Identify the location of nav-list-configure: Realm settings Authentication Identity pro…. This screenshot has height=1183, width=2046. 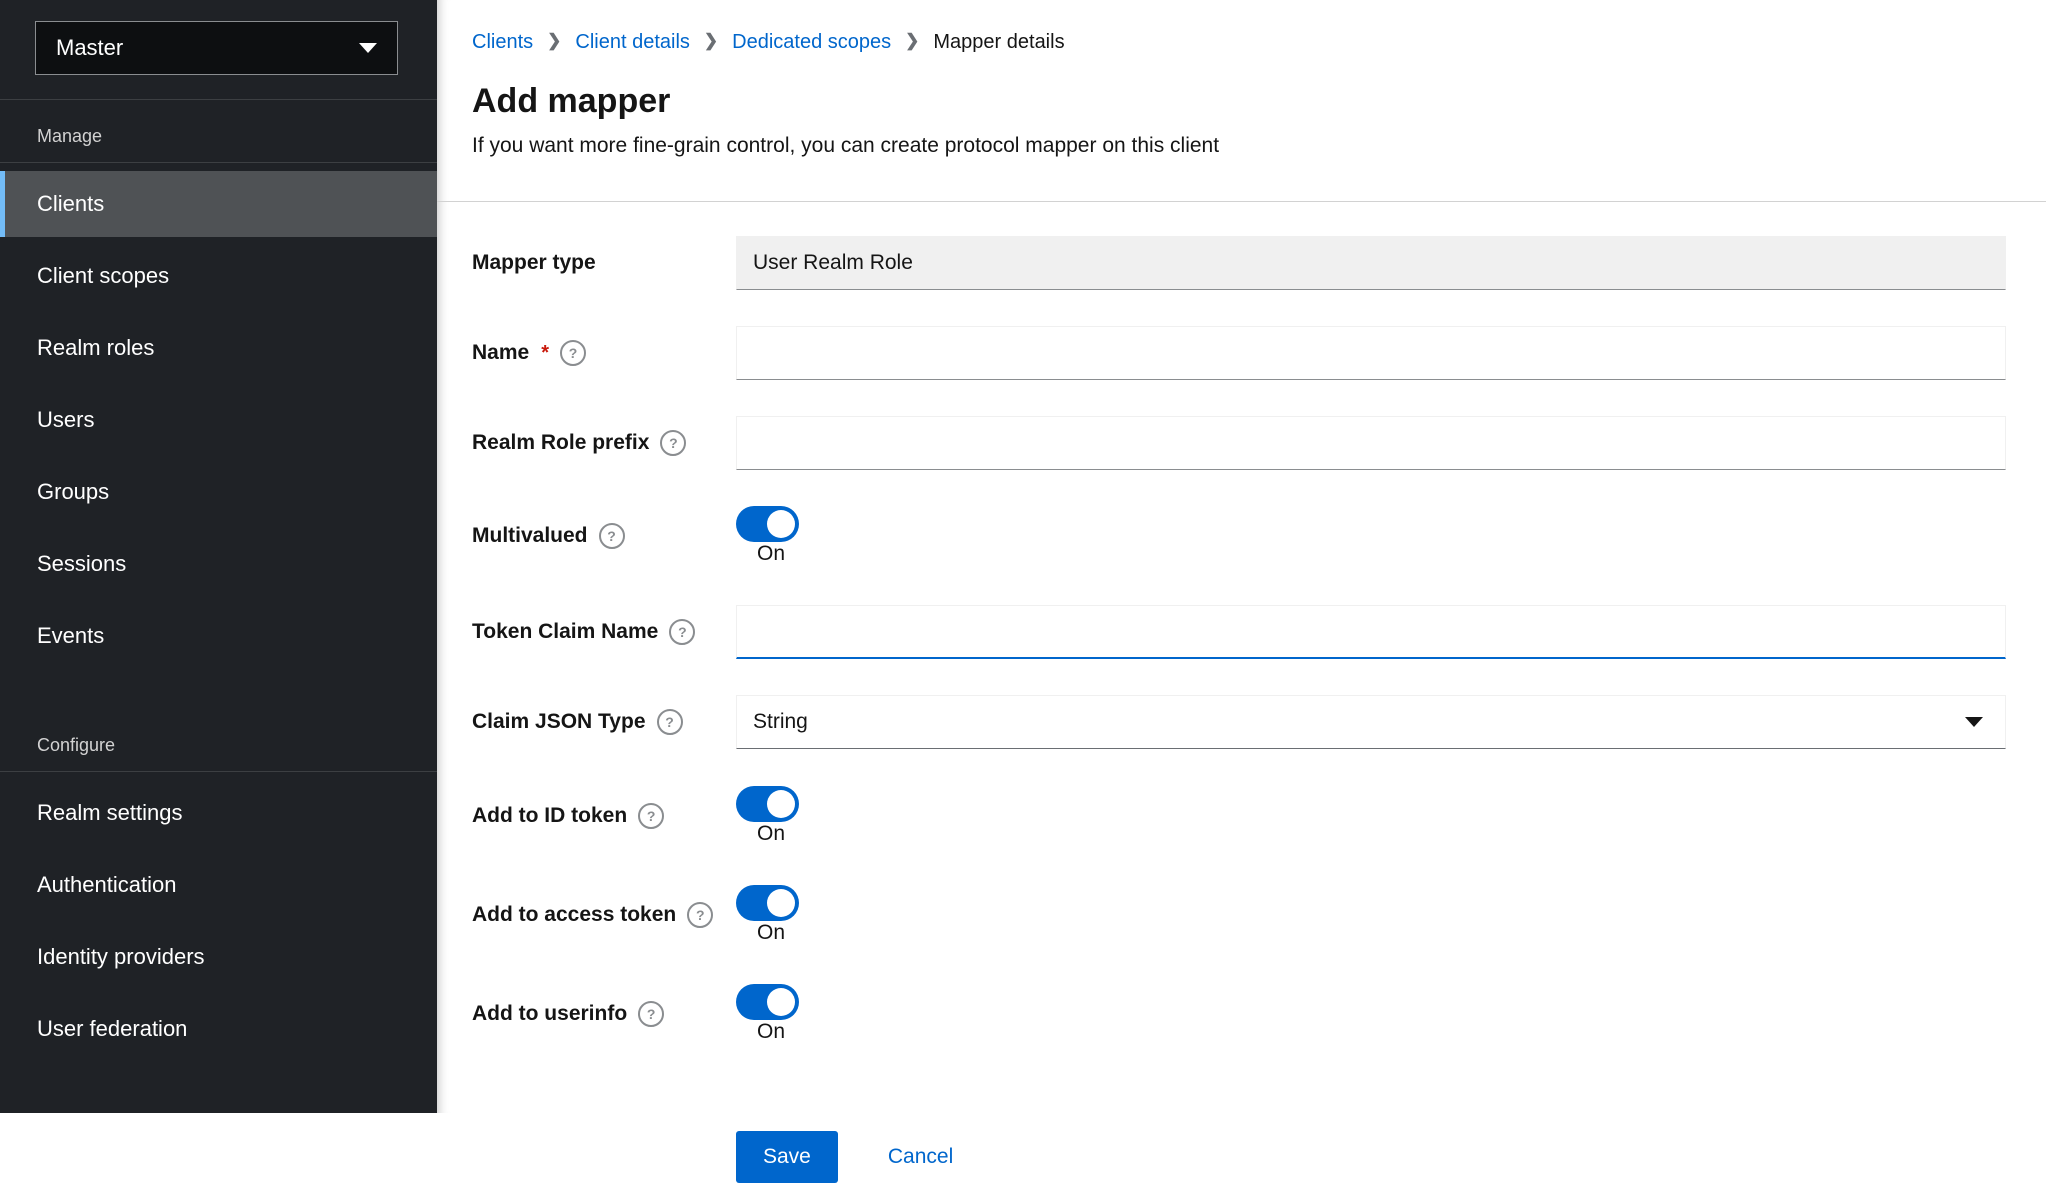
(218, 921).